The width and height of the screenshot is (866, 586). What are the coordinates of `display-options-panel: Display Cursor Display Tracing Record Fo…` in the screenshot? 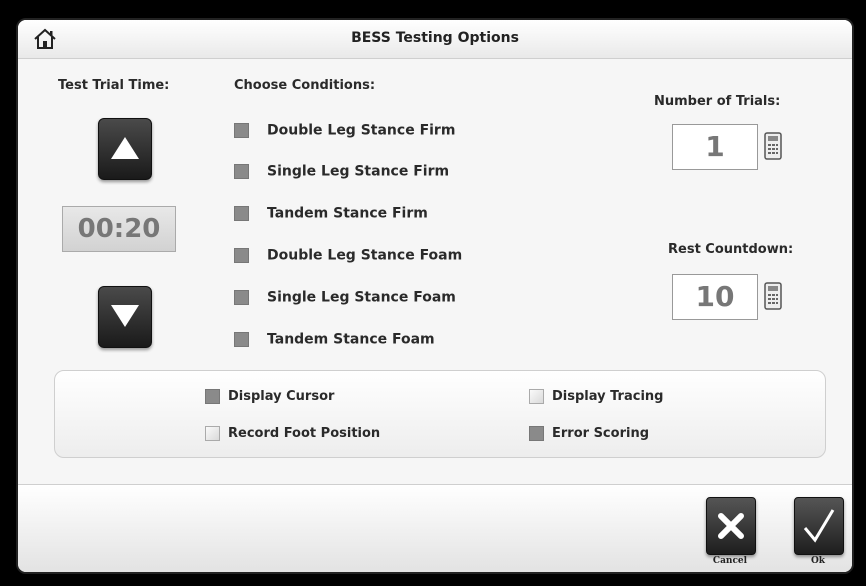 It's located at (440, 414).